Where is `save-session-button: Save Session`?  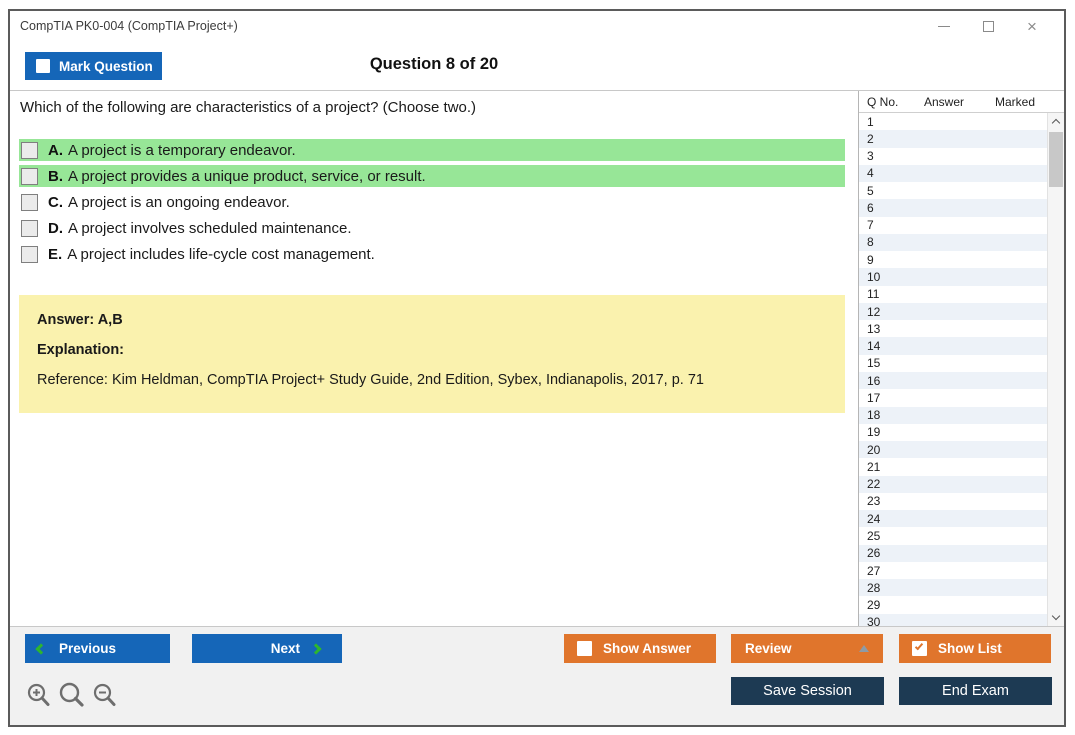
save-session-button: Save Session is located at coordinates (807, 691).